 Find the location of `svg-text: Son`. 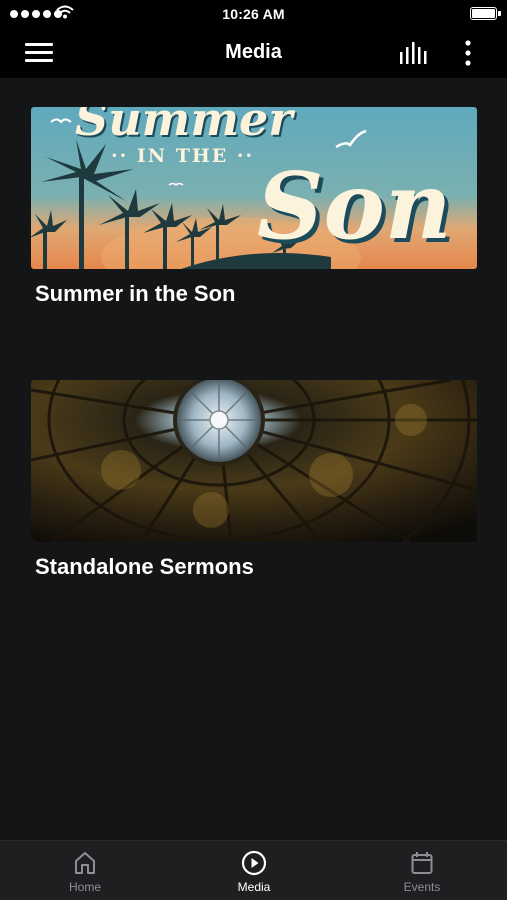

svg-text: Son is located at coordinates (354, 206).